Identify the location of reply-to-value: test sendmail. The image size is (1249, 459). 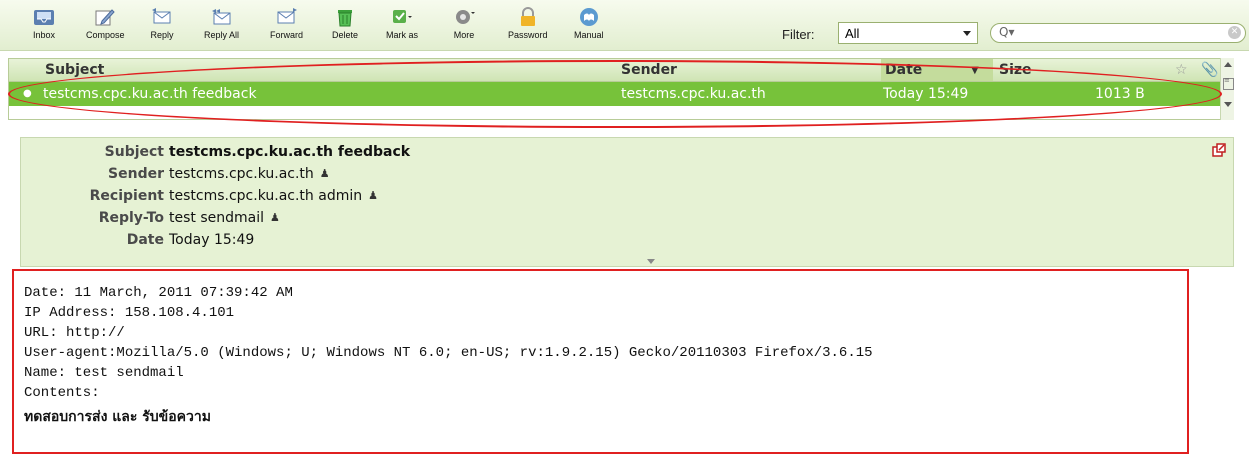
(216, 218).